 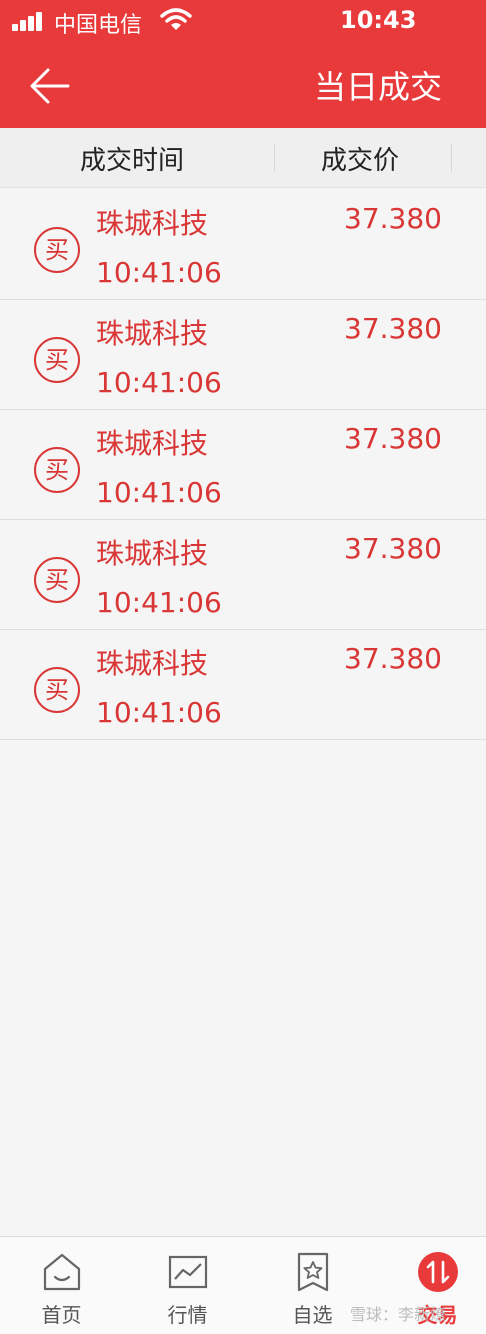 What do you see at coordinates (243, 21) in the screenshot?
I see `status-bar: 中国电信 10:43` at bounding box center [243, 21].